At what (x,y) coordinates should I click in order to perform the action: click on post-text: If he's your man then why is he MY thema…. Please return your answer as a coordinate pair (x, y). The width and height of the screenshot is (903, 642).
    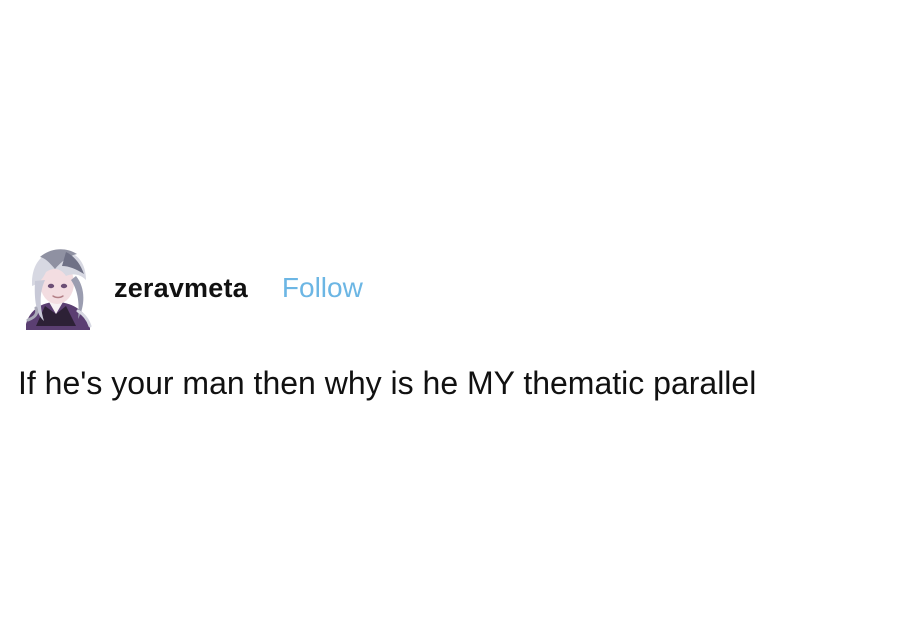
    Looking at the image, I should click on (387, 383).